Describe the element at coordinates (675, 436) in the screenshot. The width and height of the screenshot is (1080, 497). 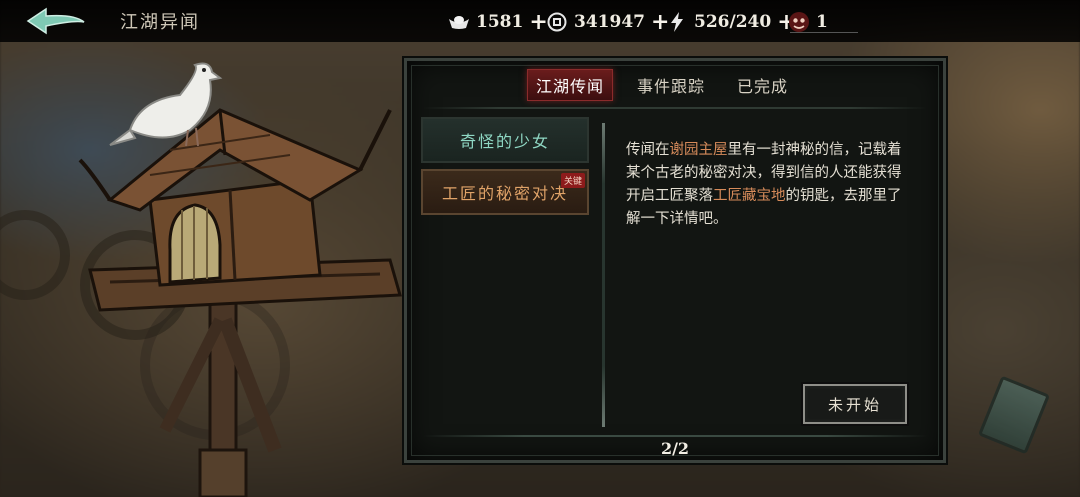
I see `bottom-divider` at that location.